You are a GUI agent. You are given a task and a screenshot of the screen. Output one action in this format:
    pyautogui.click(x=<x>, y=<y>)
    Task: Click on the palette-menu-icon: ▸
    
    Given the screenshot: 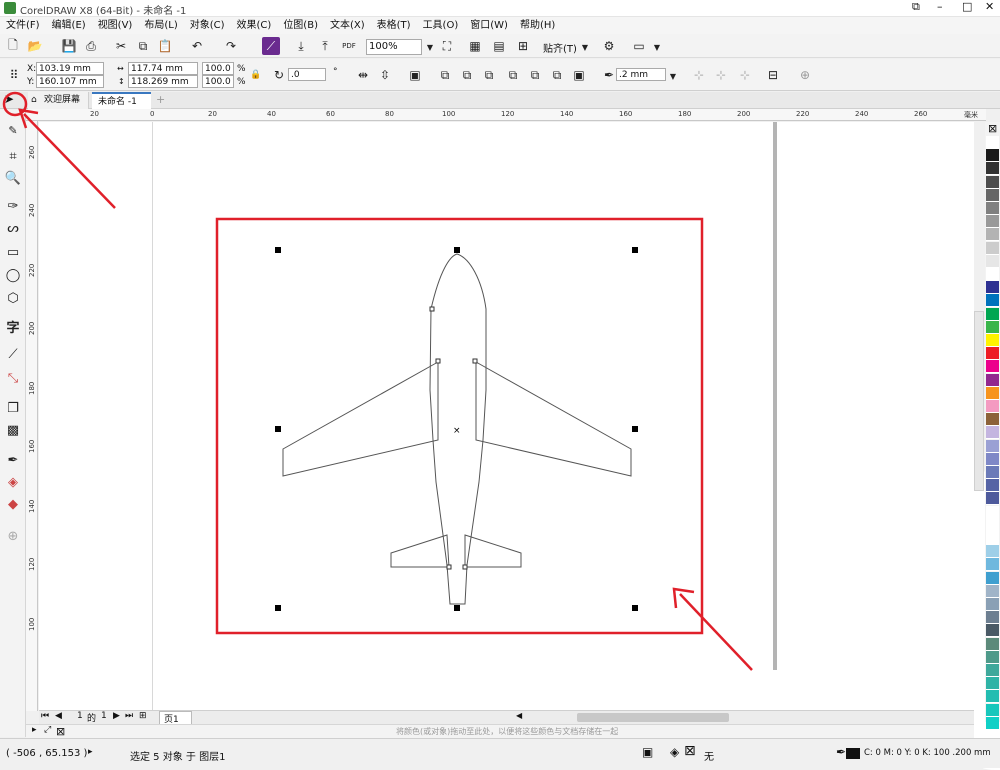 What is the action you would take?
    pyautogui.click(x=34, y=730)
    